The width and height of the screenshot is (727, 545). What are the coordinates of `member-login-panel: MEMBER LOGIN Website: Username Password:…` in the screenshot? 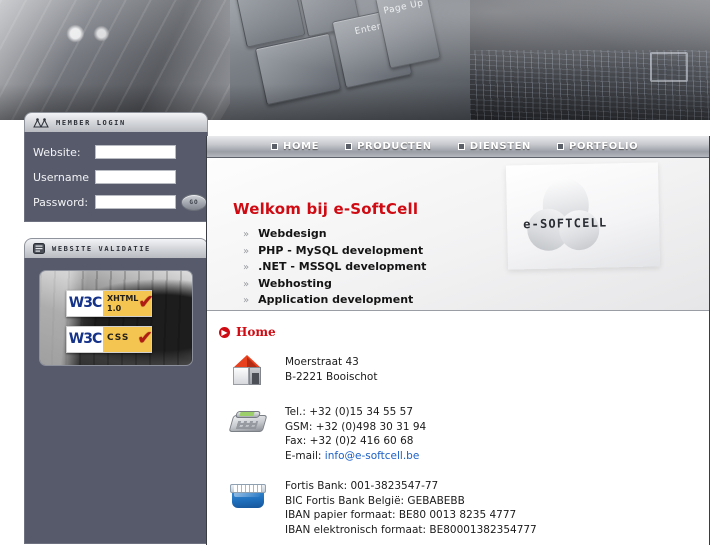 It's located at (116, 167).